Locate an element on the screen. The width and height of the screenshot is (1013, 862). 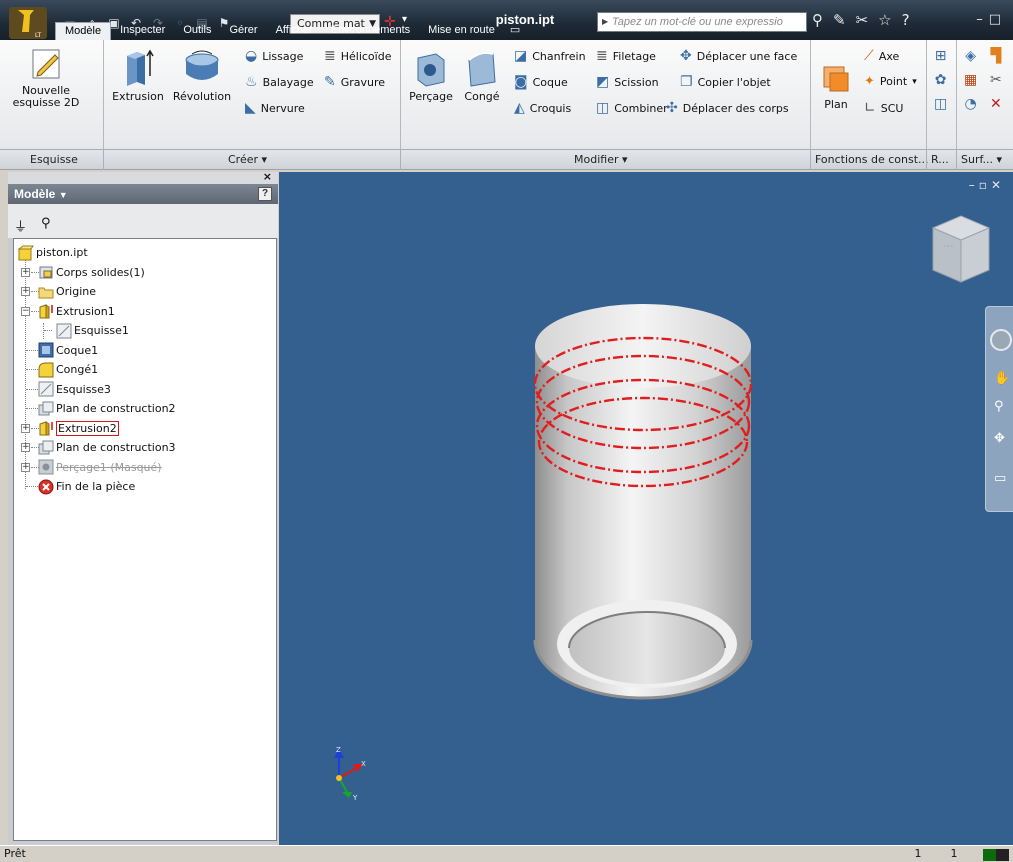
piston-3d-model is located at coordinates (645, 504).